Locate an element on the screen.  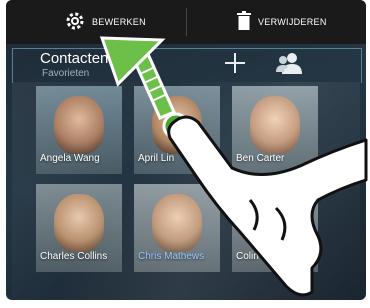
delete-label: VERWIJDEREN is located at coordinates (292, 22).